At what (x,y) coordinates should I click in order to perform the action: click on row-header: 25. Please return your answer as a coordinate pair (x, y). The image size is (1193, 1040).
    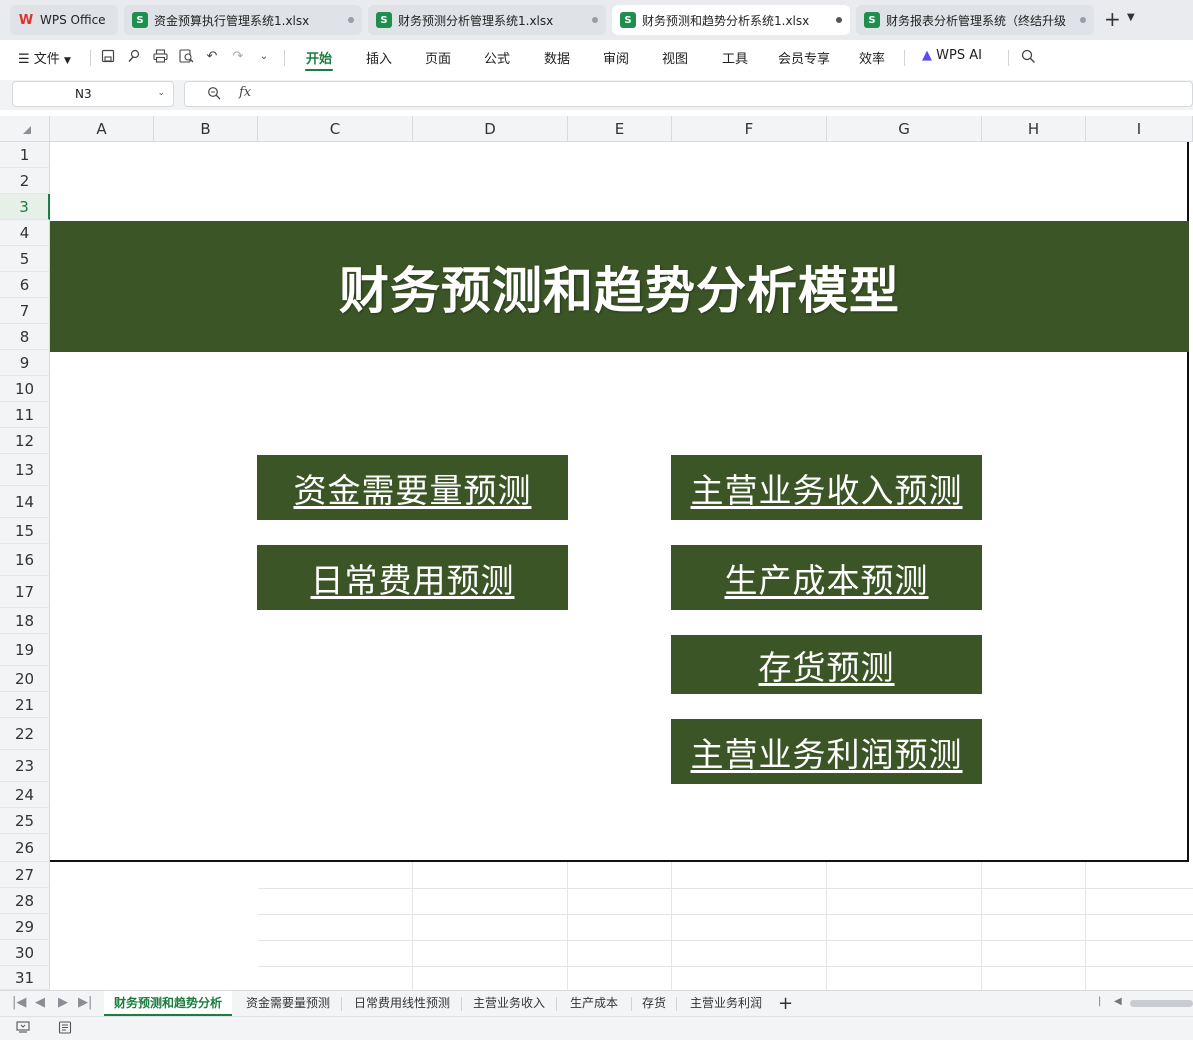
    Looking at the image, I should click on (25, 821).